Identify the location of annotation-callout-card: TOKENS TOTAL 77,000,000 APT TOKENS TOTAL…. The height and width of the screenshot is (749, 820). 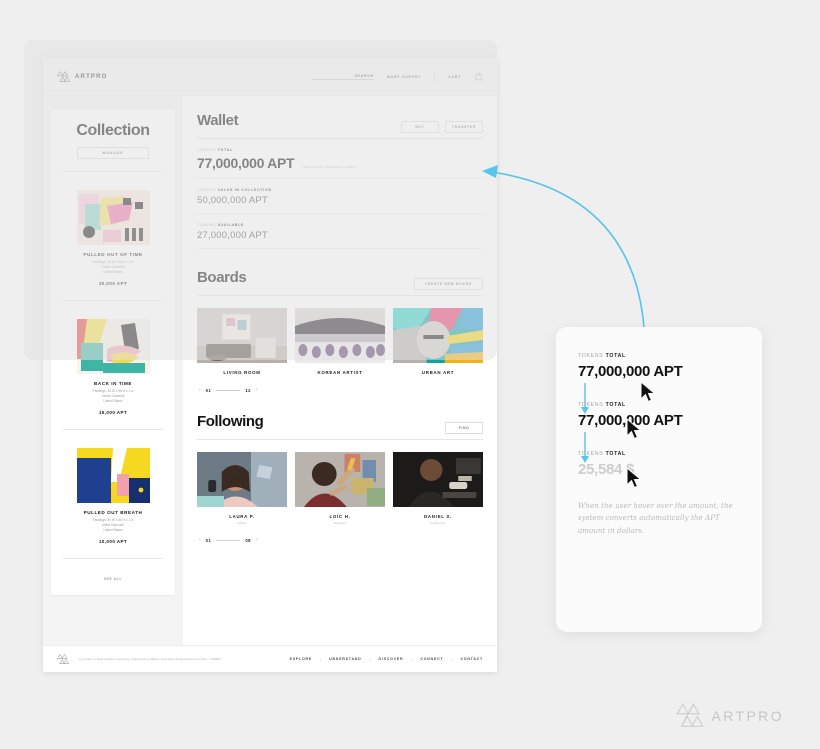
(659, 479).